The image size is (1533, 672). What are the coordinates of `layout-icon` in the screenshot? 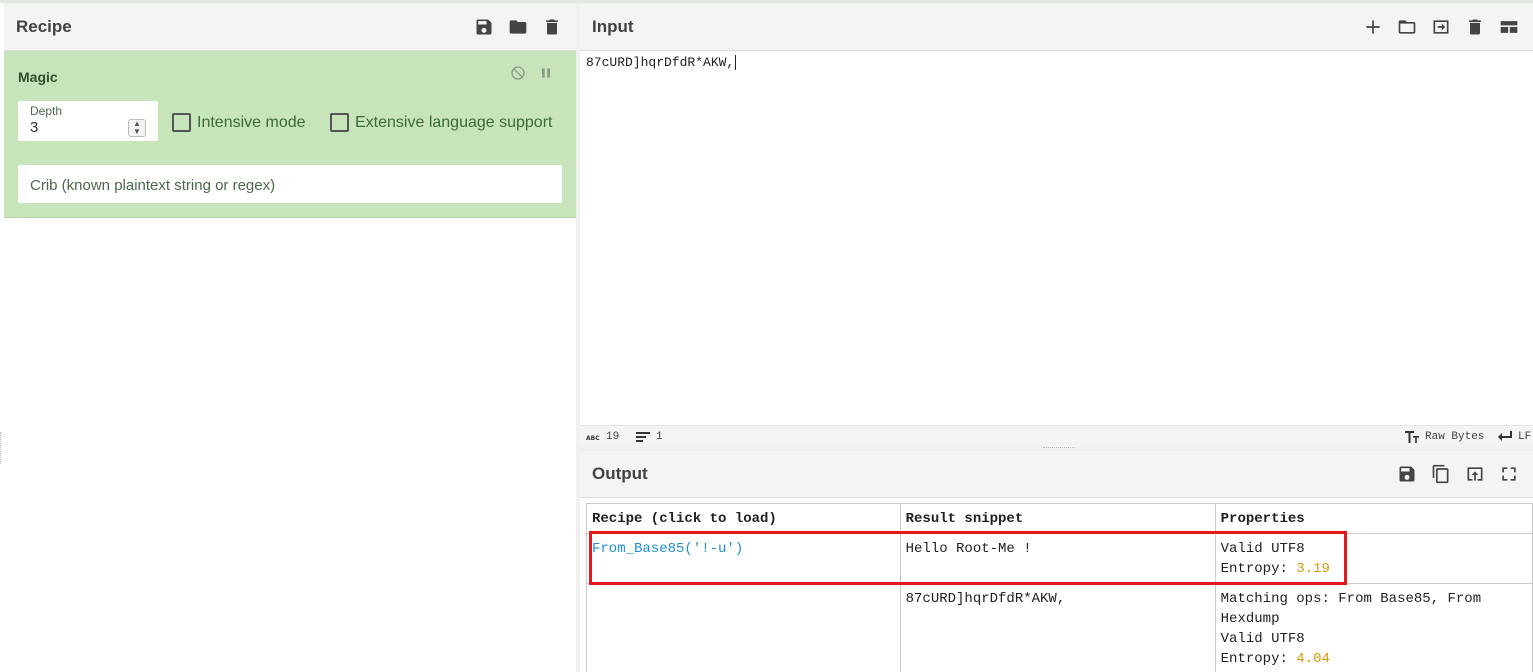 It's located at (1509, 27).